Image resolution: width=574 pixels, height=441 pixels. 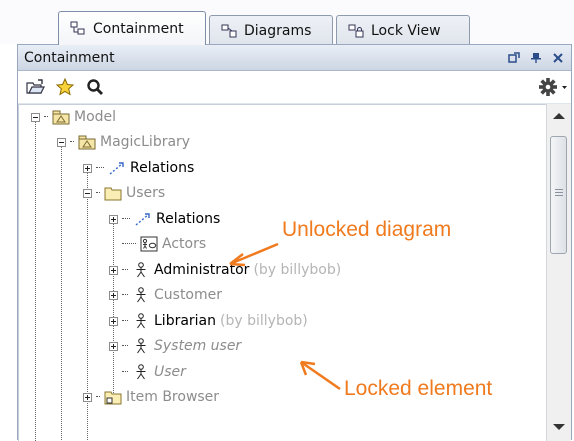 I want to click on tab-lock-view: Lock View, so click(x=403, y=30).